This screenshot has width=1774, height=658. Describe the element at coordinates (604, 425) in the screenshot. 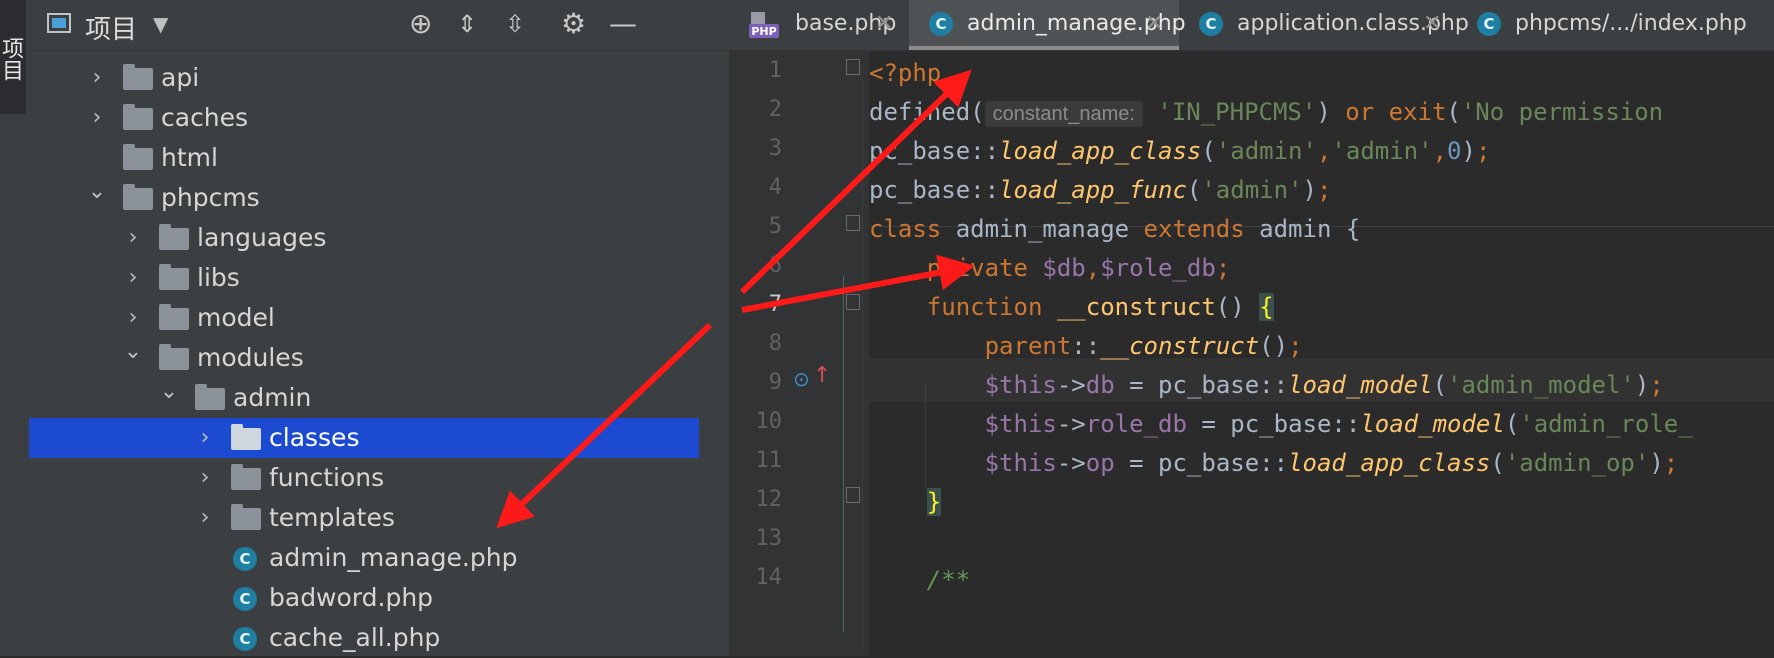

I see `arrow-to-admin-manage-file` at that location.